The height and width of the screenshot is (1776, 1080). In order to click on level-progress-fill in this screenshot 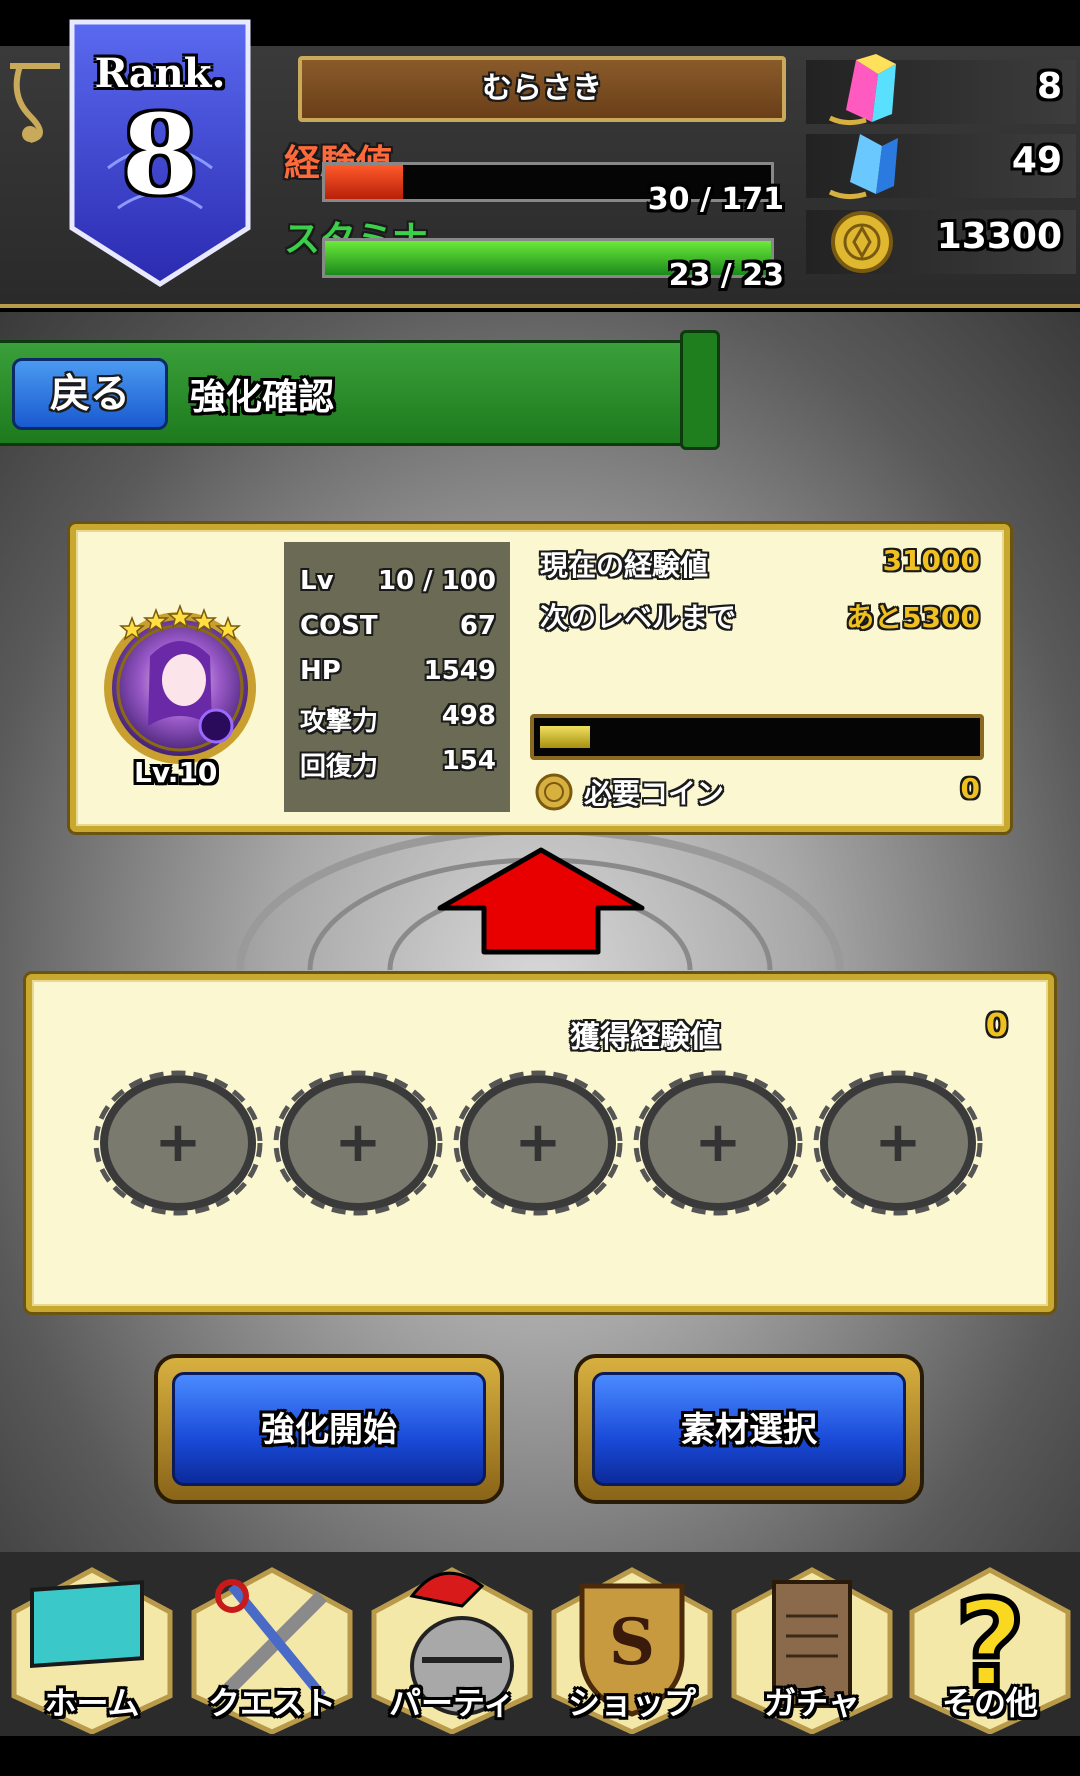, I will do `click(565, 737)`.